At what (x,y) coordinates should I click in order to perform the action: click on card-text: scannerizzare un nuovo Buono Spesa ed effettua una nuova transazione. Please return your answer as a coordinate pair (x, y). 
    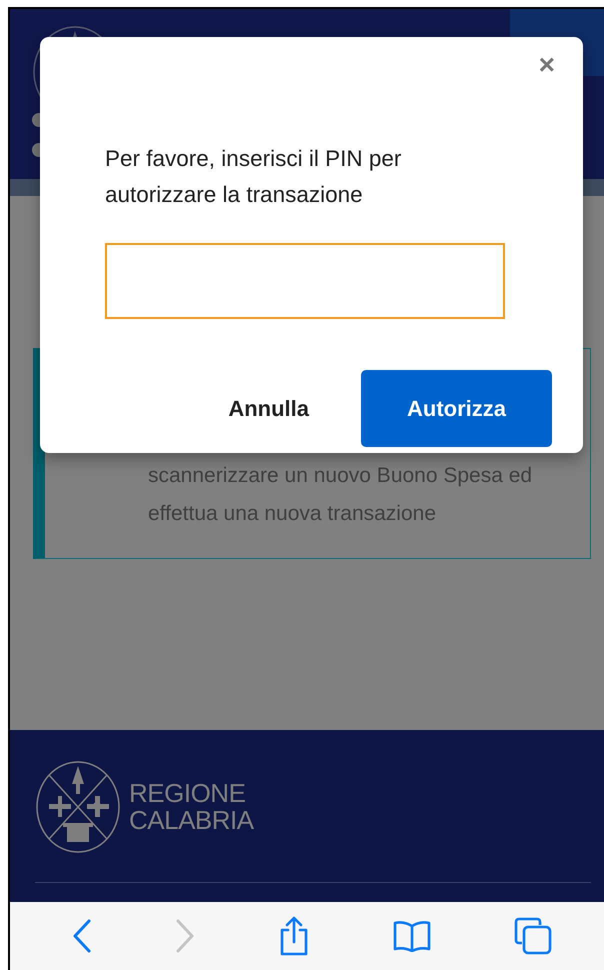
    Looking at the image, I should click on (340, 495).